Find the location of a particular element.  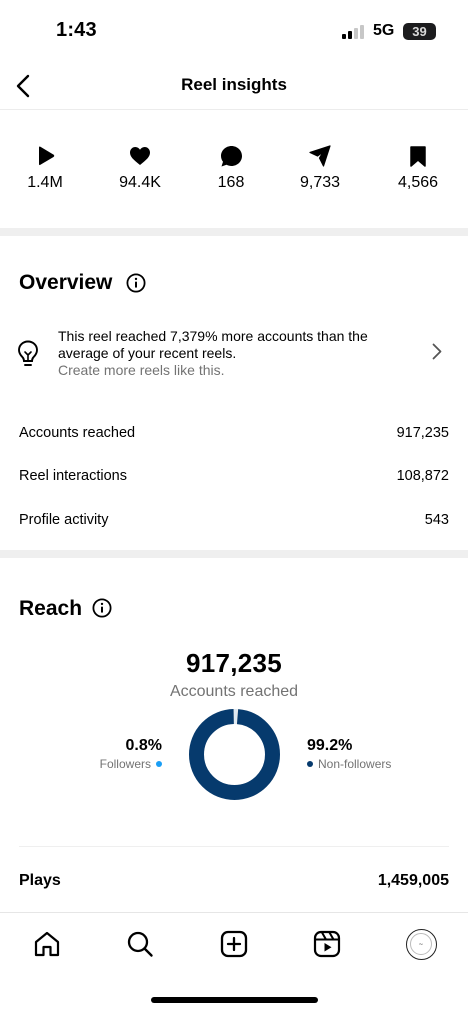

page-title: Reel insights is located at coordinates (234, 84).